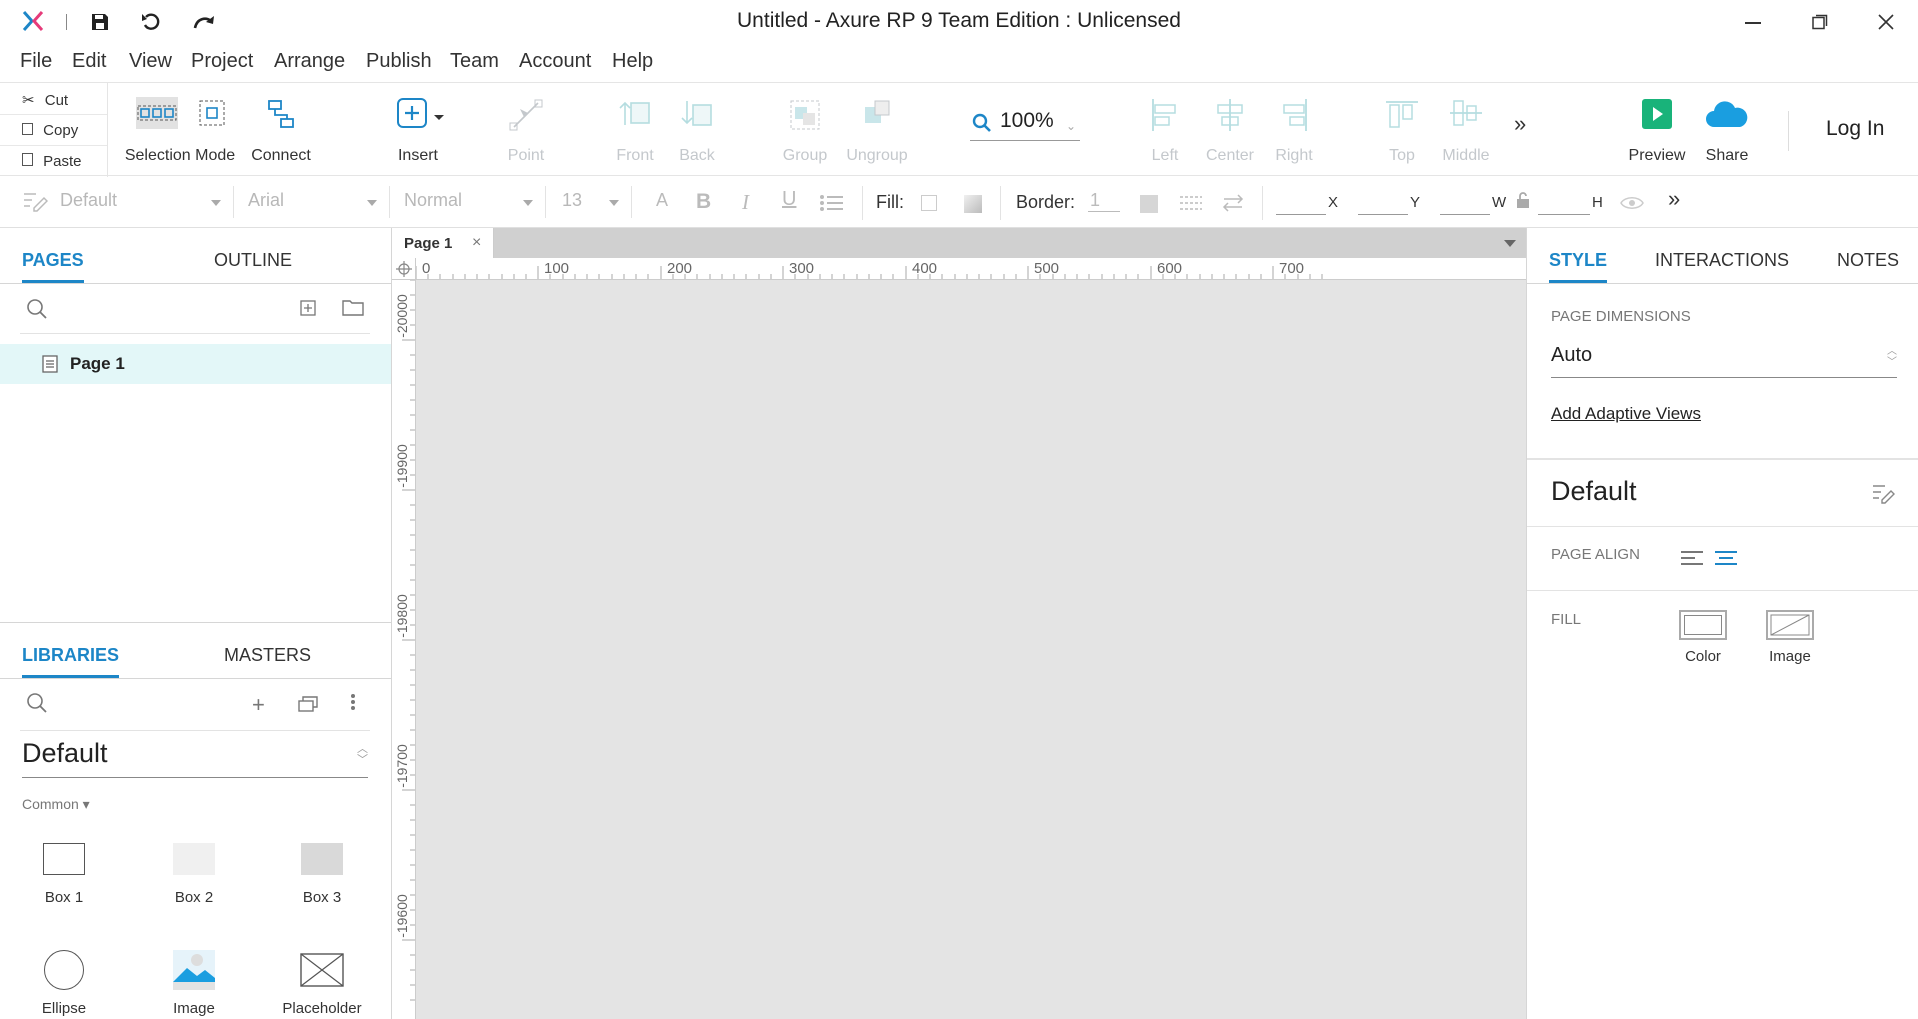 This screenshot has width=1918, height=1019. I want to click on point-button: Point, so click(526, 135).